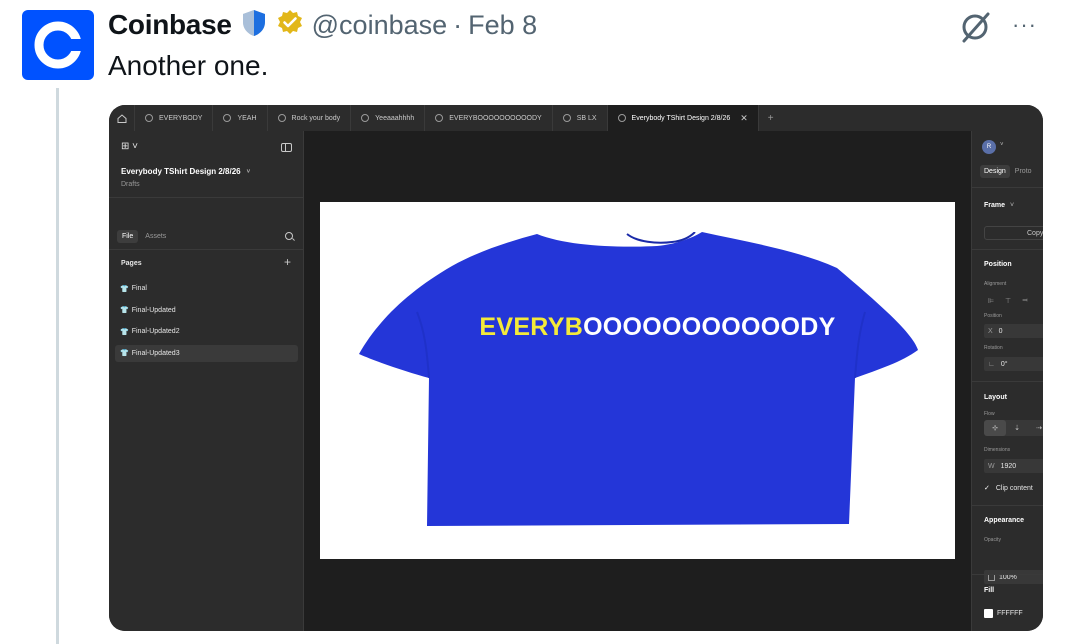 Image resolution: width=1068 pixels, height=644 pixels. What do you see at coordinates (1013, 466) in the screenshot?
I see `width-field: W 1920` at bounding box center [1013, 466].